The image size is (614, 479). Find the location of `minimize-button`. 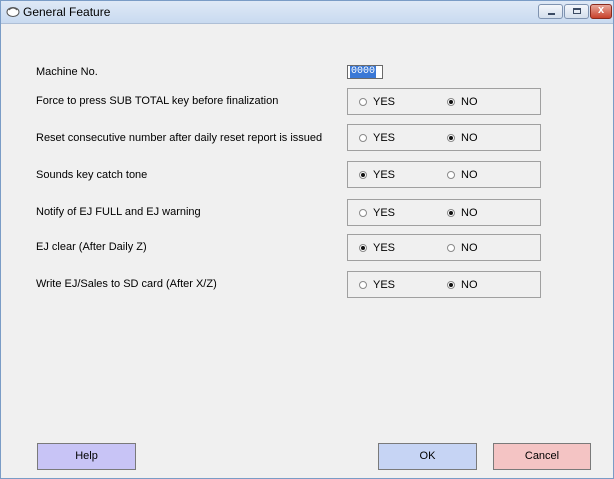

minimize-button is located at coordinates (550, 11).